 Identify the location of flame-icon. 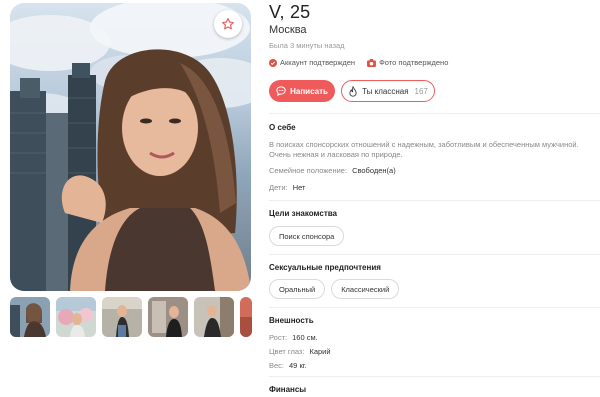
(353, 91).